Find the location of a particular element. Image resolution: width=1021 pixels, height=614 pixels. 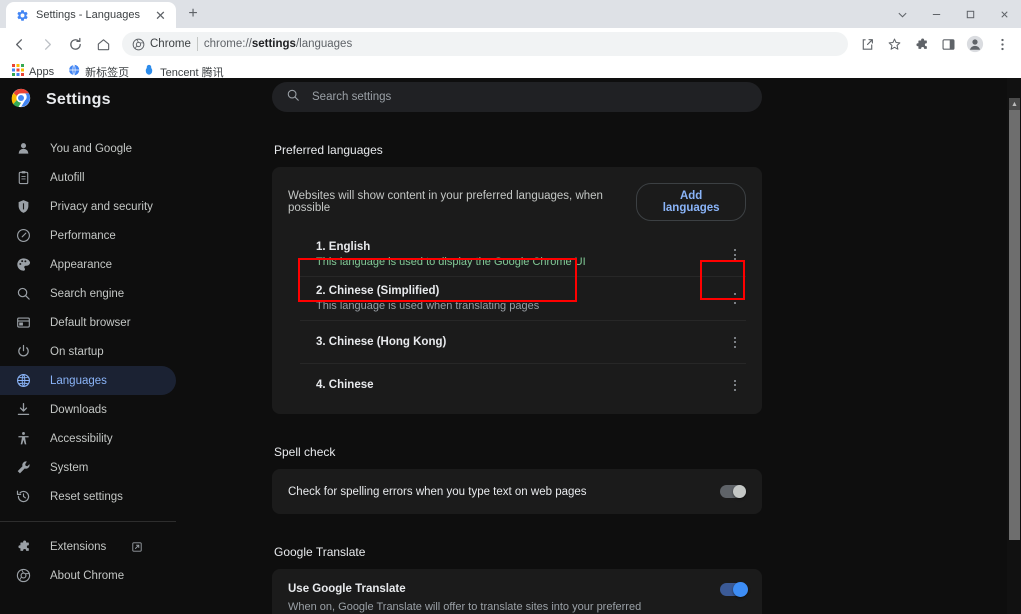

sidebar-item-system: System is located at coordinates (88, 467).